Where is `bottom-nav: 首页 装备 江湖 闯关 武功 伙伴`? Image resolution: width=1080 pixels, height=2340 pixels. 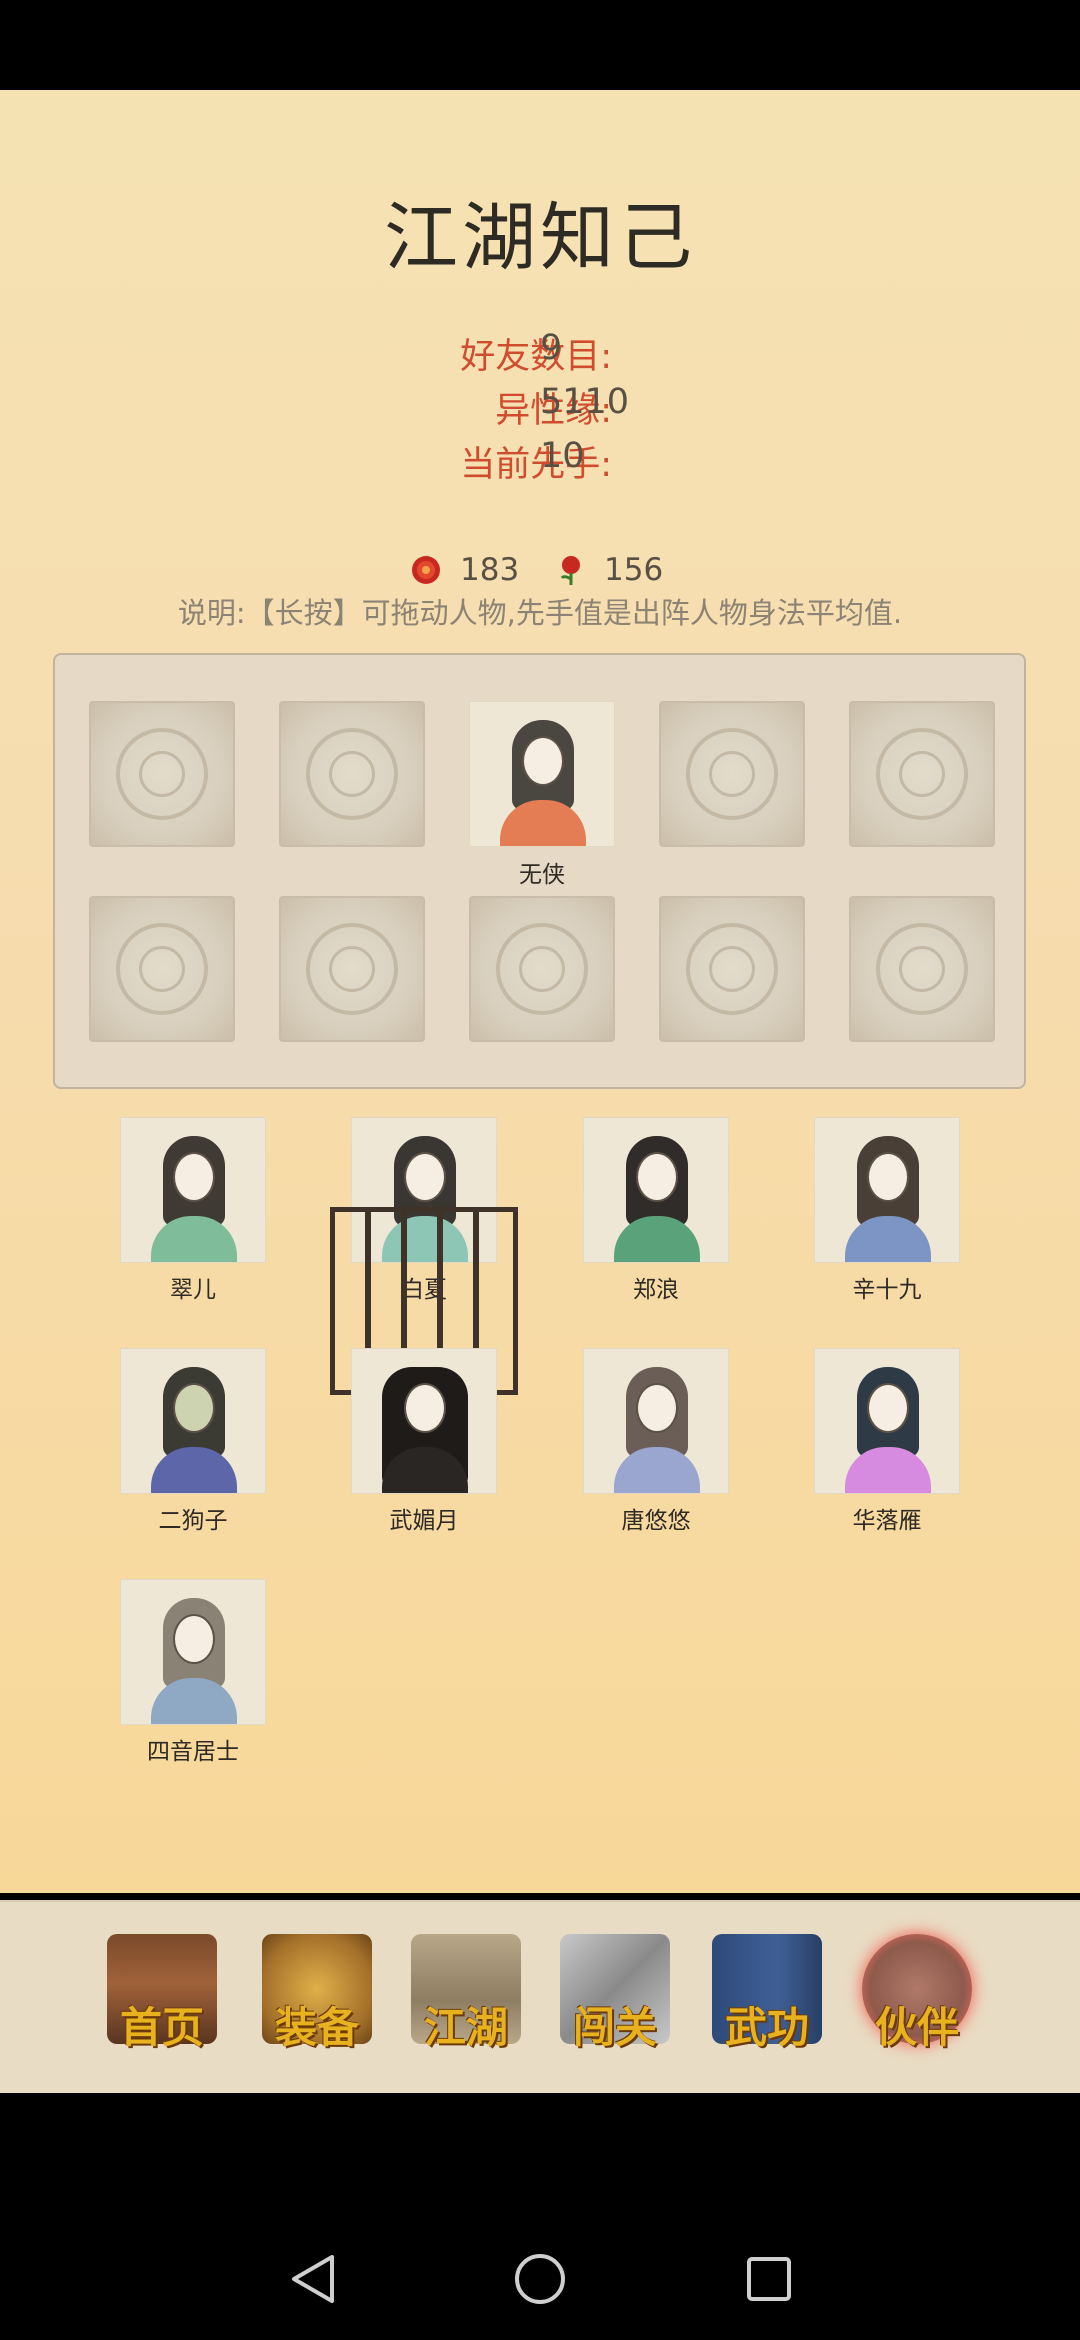 bottom-nav: 首页 装备 江湖 闯关 武功 伙伴 is located at coordinates (540, 1997).